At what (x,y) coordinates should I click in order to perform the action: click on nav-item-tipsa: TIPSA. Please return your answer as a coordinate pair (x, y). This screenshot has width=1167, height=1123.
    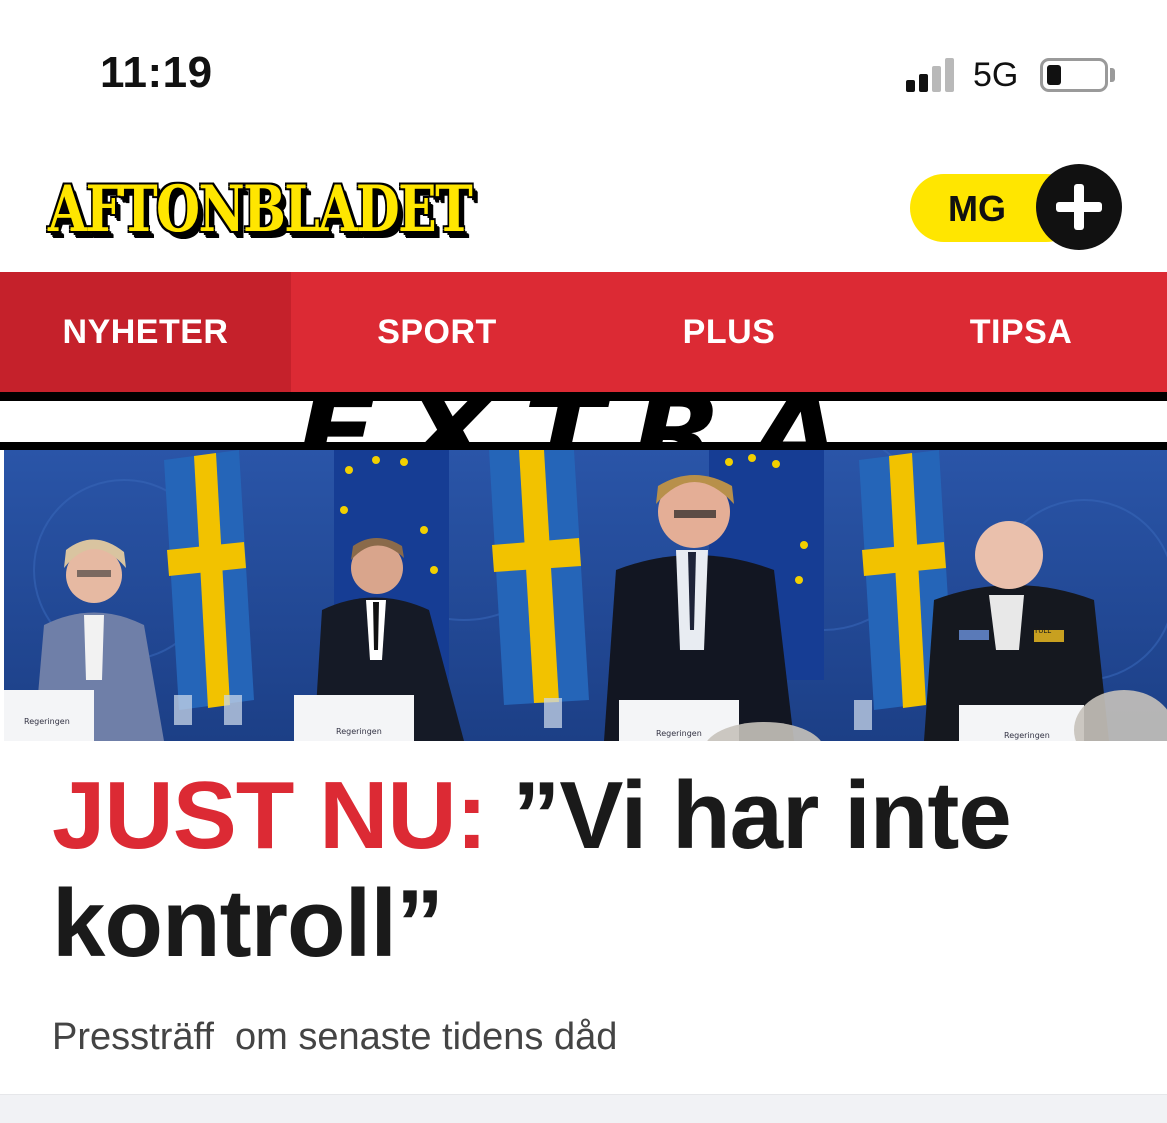
    Looking at the image, I should click on (1021, 332).